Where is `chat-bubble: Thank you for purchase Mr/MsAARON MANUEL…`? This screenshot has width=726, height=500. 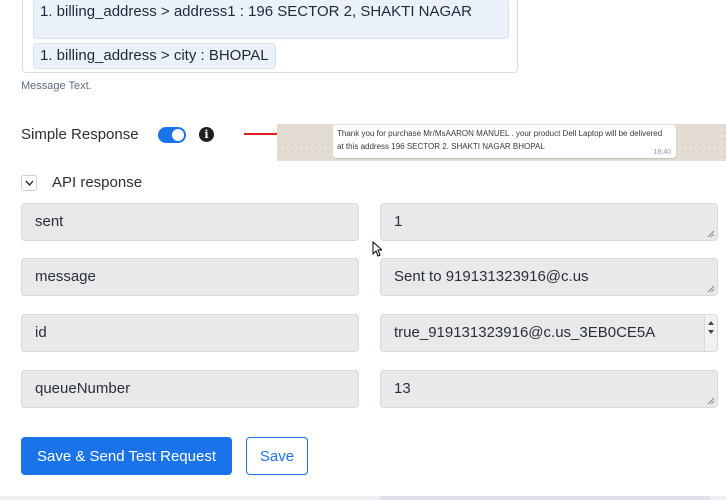 chat-bubble: Thank you for purchase Mr/MsAARON MANUEL… is located at coordinates (504, 141).